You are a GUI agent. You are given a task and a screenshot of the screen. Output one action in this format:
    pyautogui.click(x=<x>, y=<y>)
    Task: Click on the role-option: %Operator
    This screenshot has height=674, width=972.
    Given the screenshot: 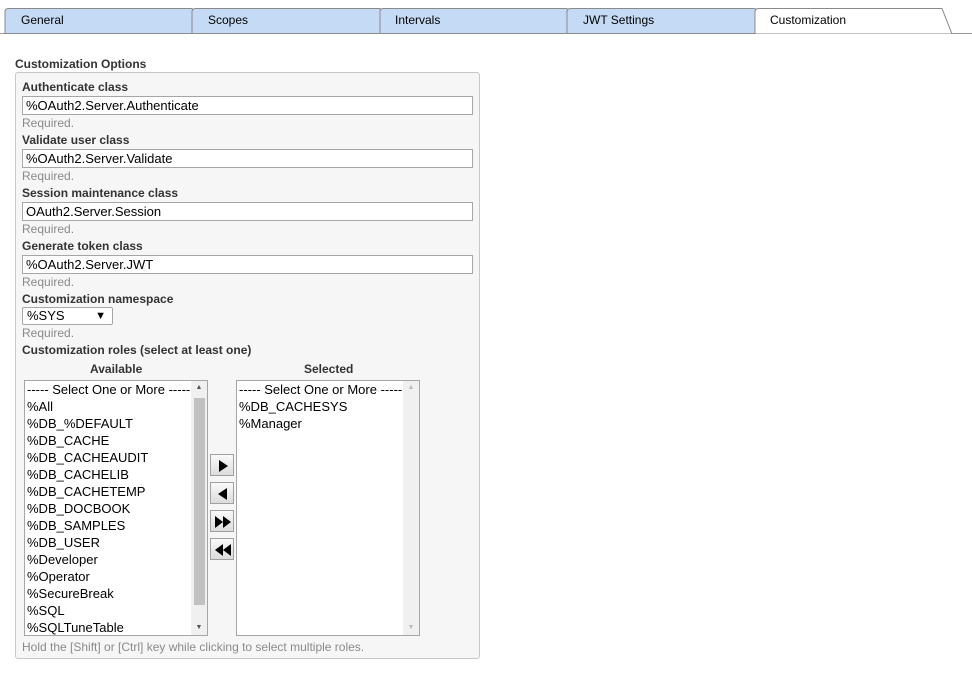 What is the action you would take?
    pyautogui.click(x=116, y=576)
    